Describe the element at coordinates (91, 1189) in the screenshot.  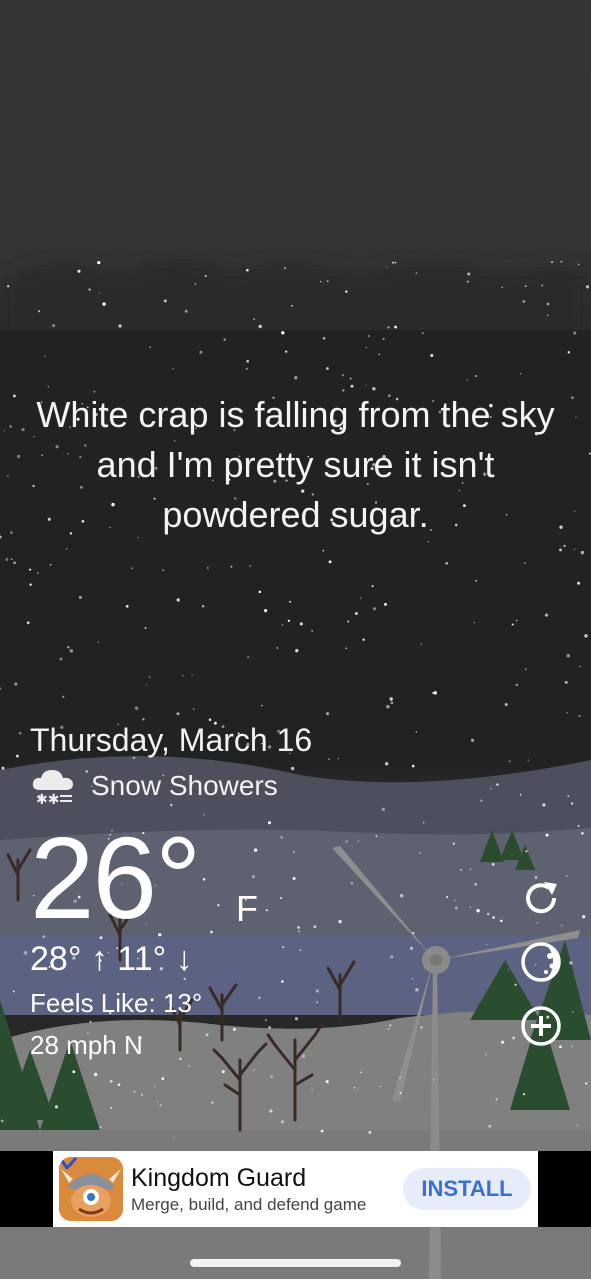
I see `viking-game-icon` at that location.